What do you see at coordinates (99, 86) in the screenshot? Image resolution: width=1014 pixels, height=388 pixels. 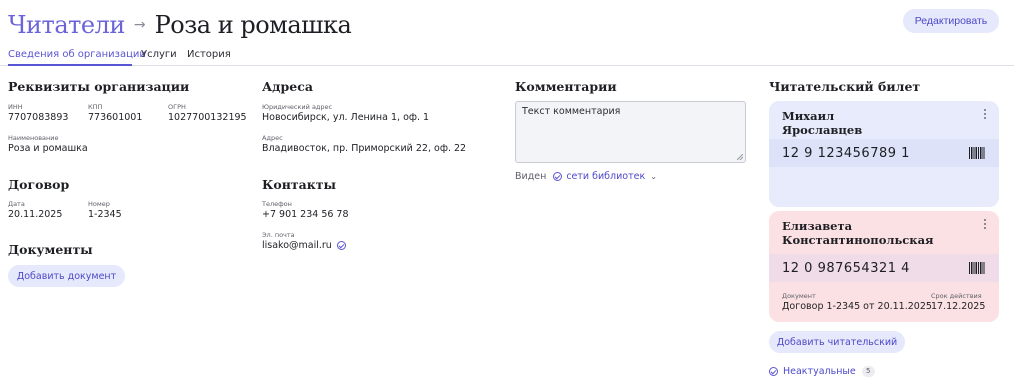 I see `requisites-heading: Реквизиты организации` at bounding box center [99, 86].